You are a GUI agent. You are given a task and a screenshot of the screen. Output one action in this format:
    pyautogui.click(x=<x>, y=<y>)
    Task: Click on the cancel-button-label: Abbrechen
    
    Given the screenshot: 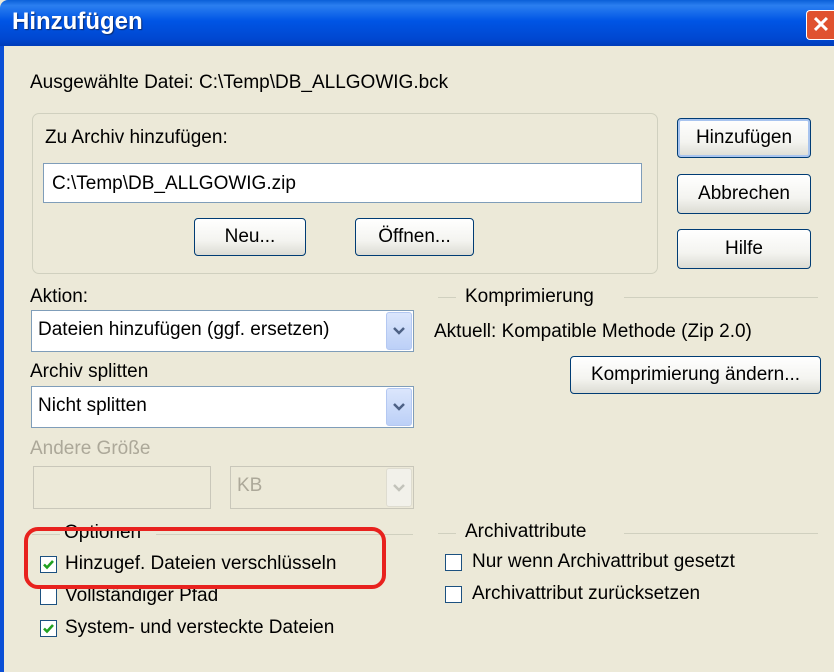 What is the action you would take?
    pyautogui.click(x=744, y=193)
    